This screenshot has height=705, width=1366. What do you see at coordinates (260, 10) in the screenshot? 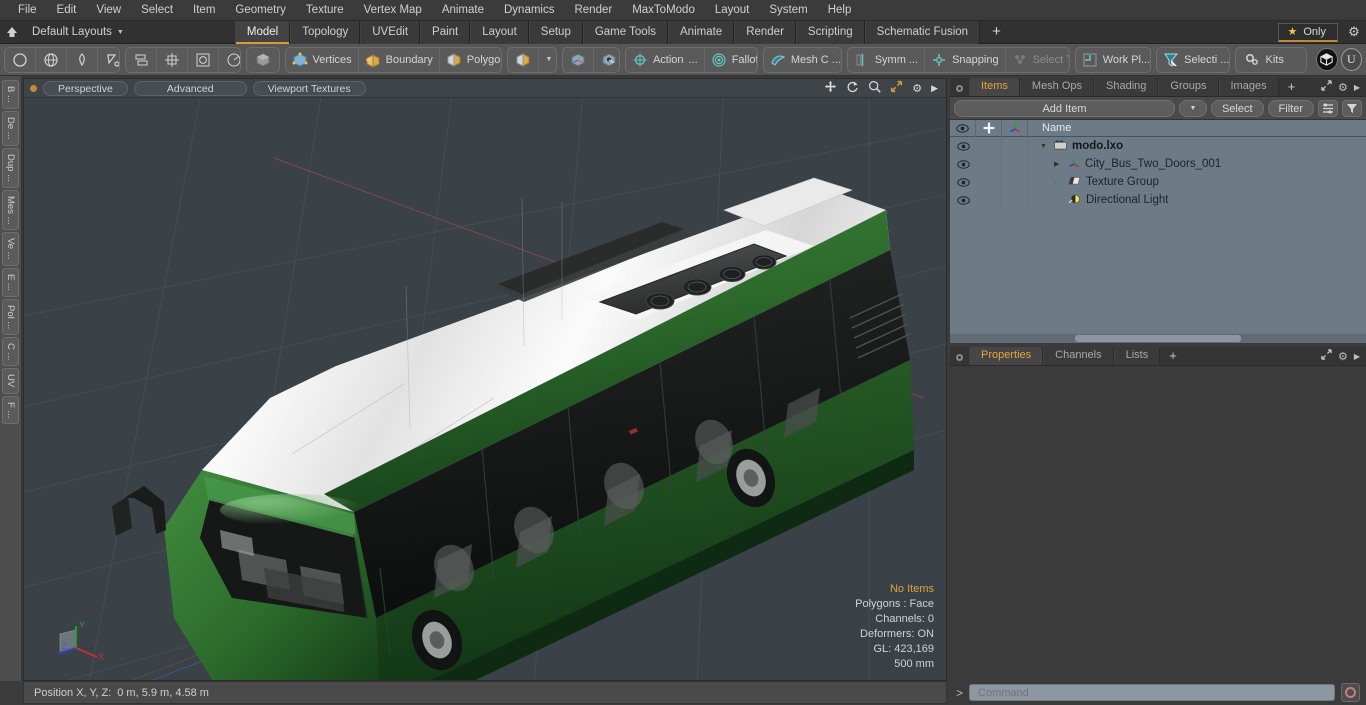
I see `menu-item-geometry: Geometry` at bounding box center [260, 10].